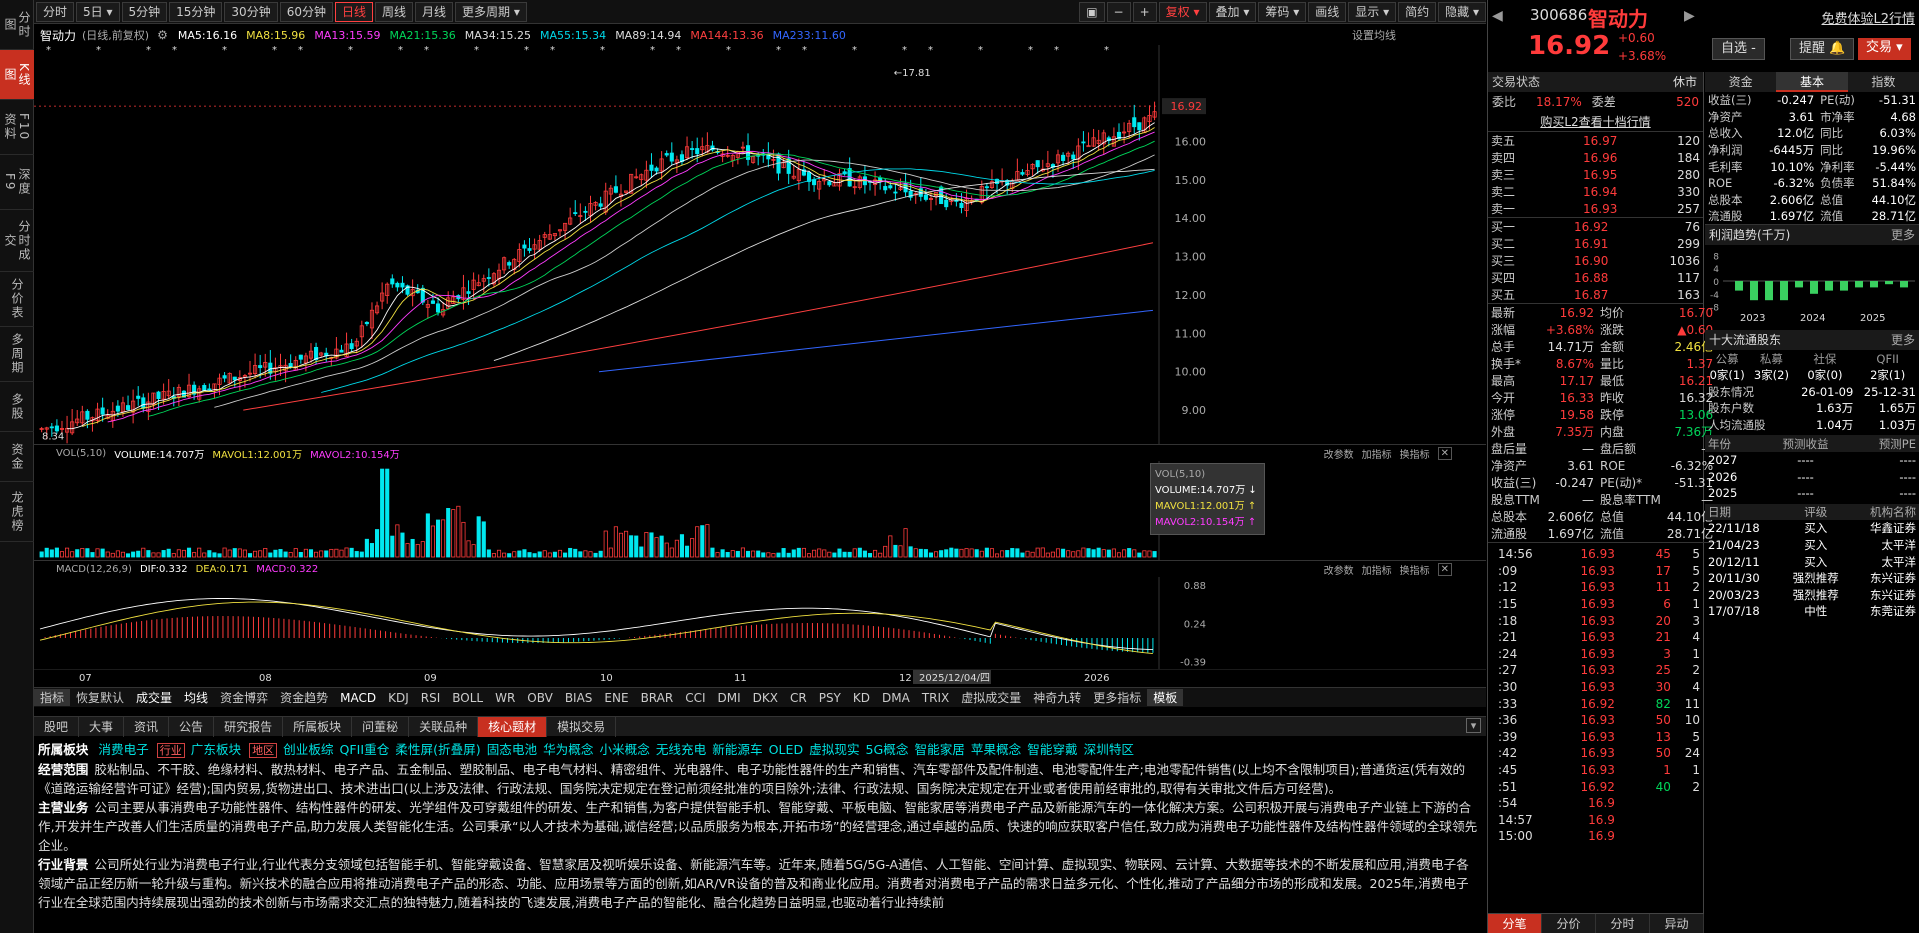 Image resolution: width=1919 pixels, height=933 pixels. What do you see at coordinates (306, 11) in the screenshot?
I see `period-5: 60分钟` at bounding box center [306, 11].